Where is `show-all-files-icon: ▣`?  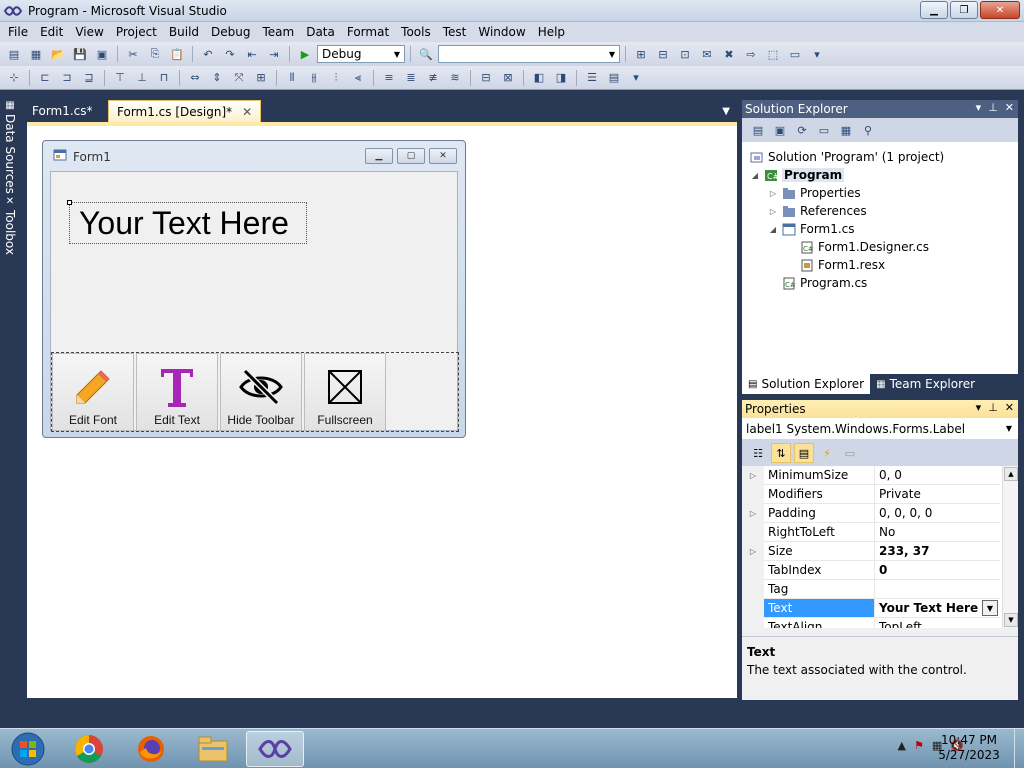
show-all-files-icon: ▣ is located at coordinates (780, 130).